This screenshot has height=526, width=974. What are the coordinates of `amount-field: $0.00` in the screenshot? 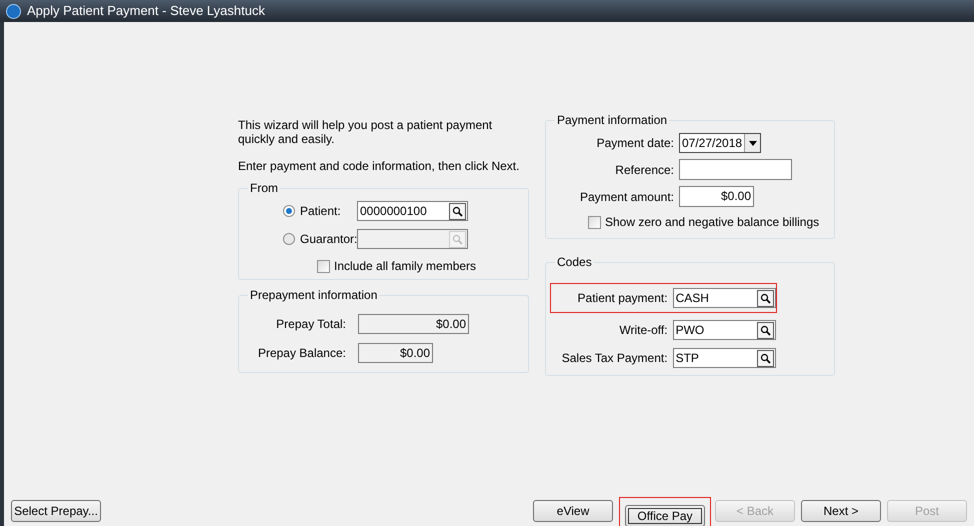 It's located at (716, 196).